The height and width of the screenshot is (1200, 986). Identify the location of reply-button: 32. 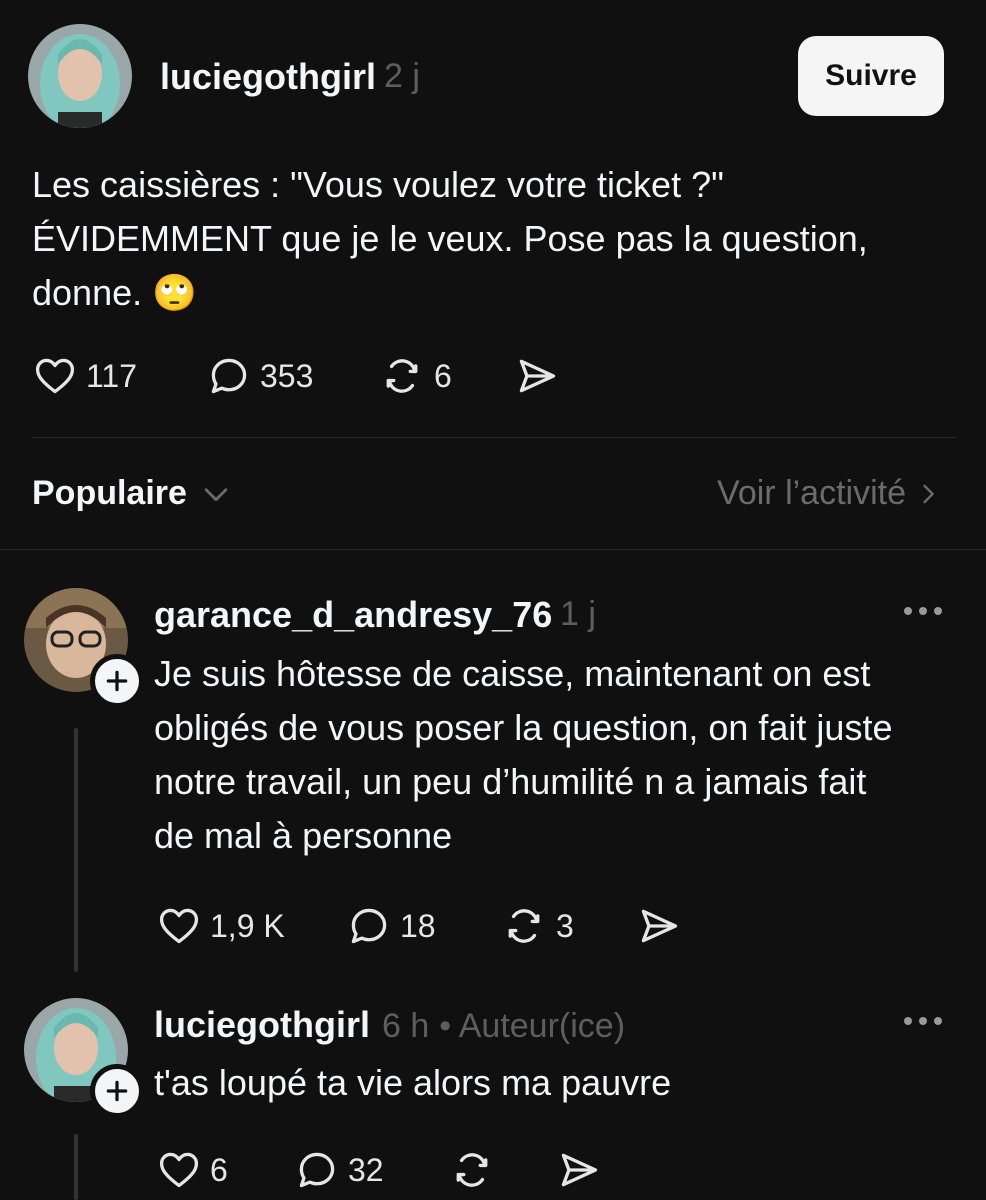
(339, 1170).